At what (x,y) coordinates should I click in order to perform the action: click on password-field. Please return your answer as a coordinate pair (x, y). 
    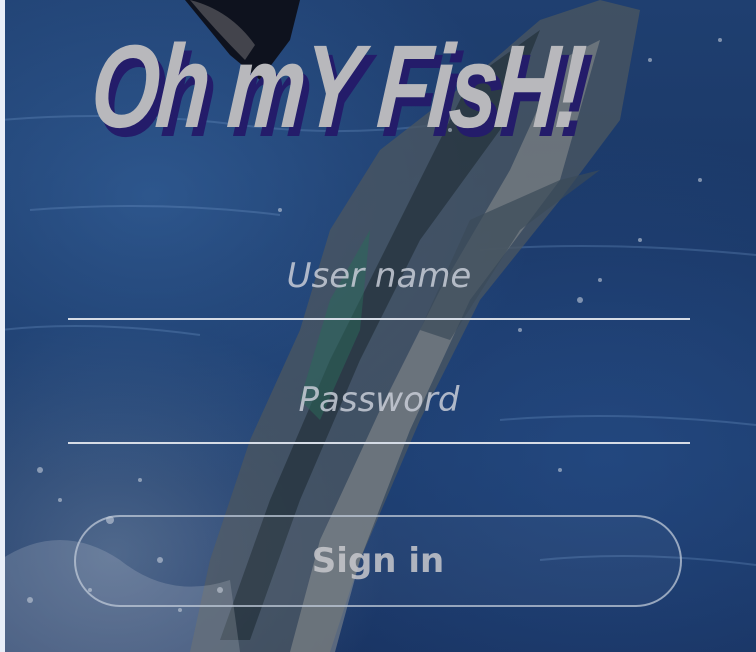
    Looking at the image, I should click on (379, 404).